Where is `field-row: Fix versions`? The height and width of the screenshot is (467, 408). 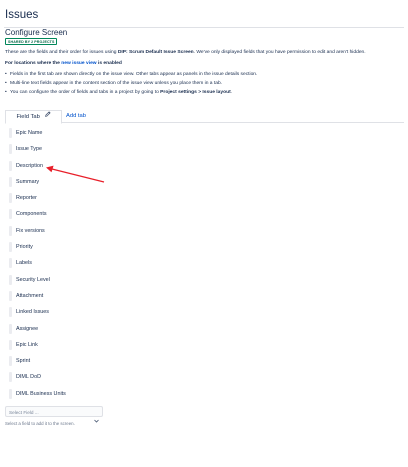 field-row: Fix versions is located at coordinates (69, 233).